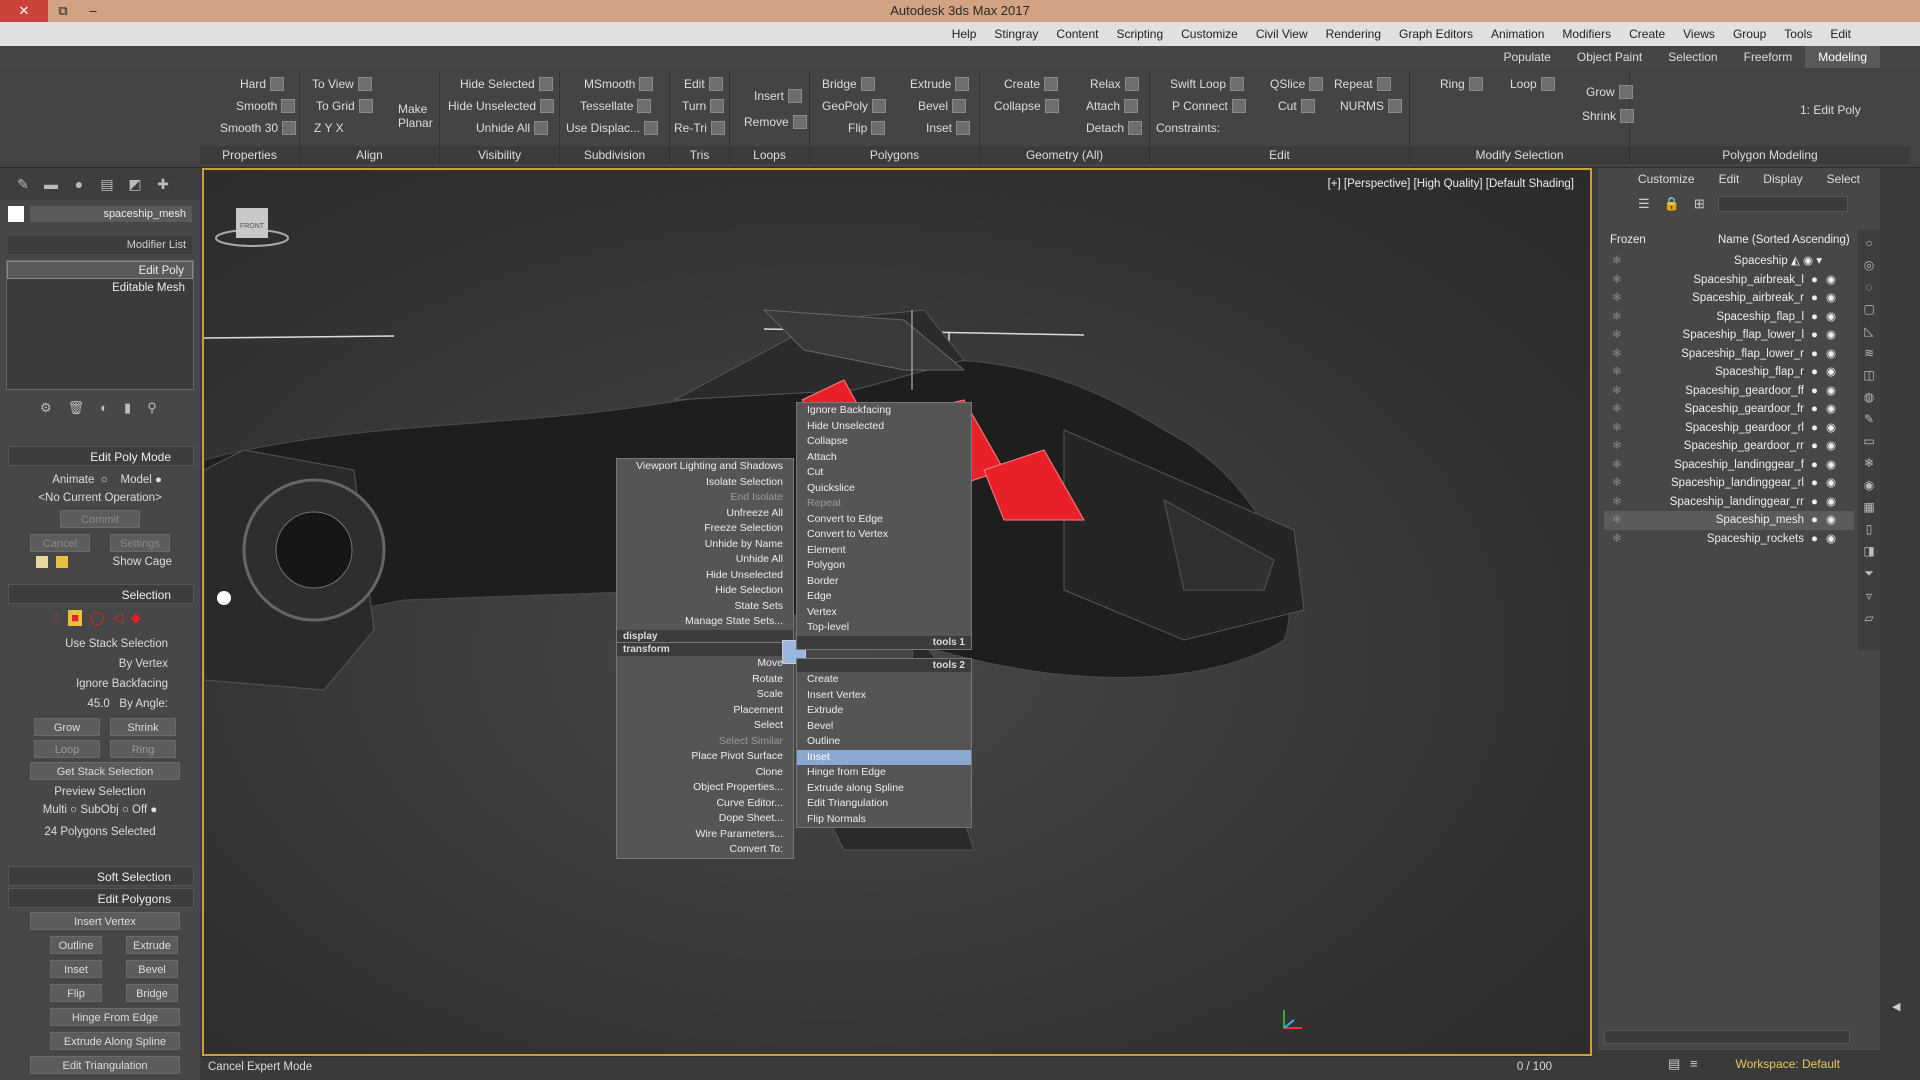 The height and width of the screenshot is (1080, 1920). Describe the element at coordinates (1869, 529) in the screenshot. I see `none-filter-icon: ▯` at that location.